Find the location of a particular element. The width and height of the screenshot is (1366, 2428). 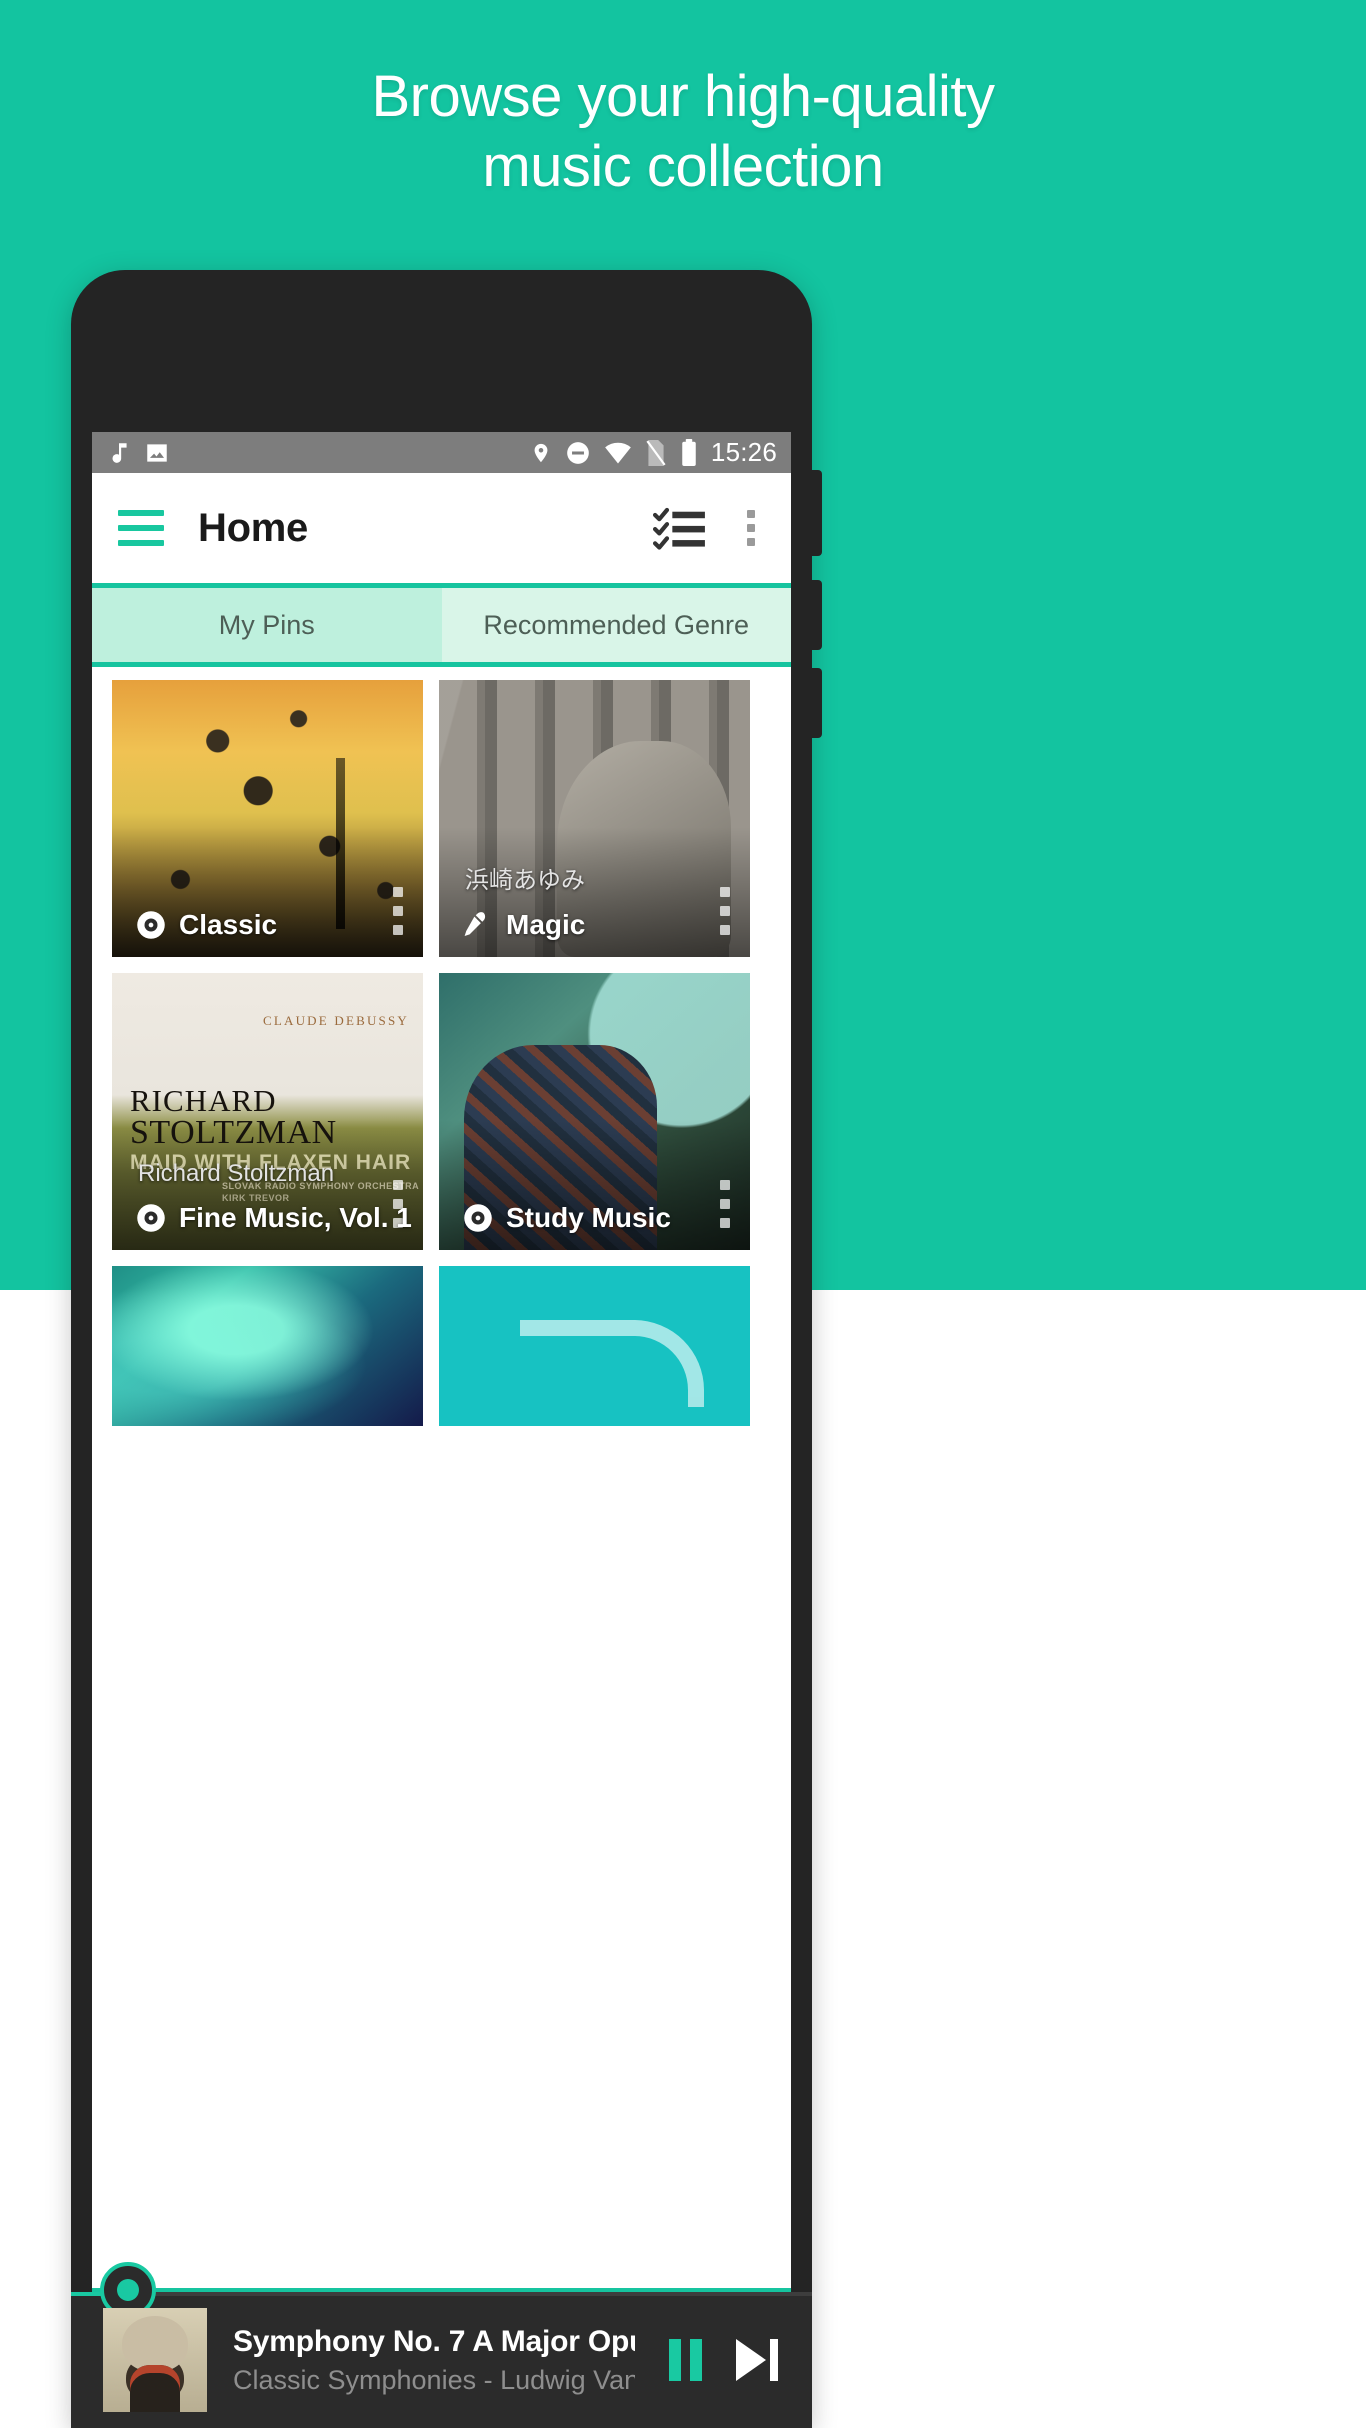

card-label-row: Magic is located at coordinates (524, 925).